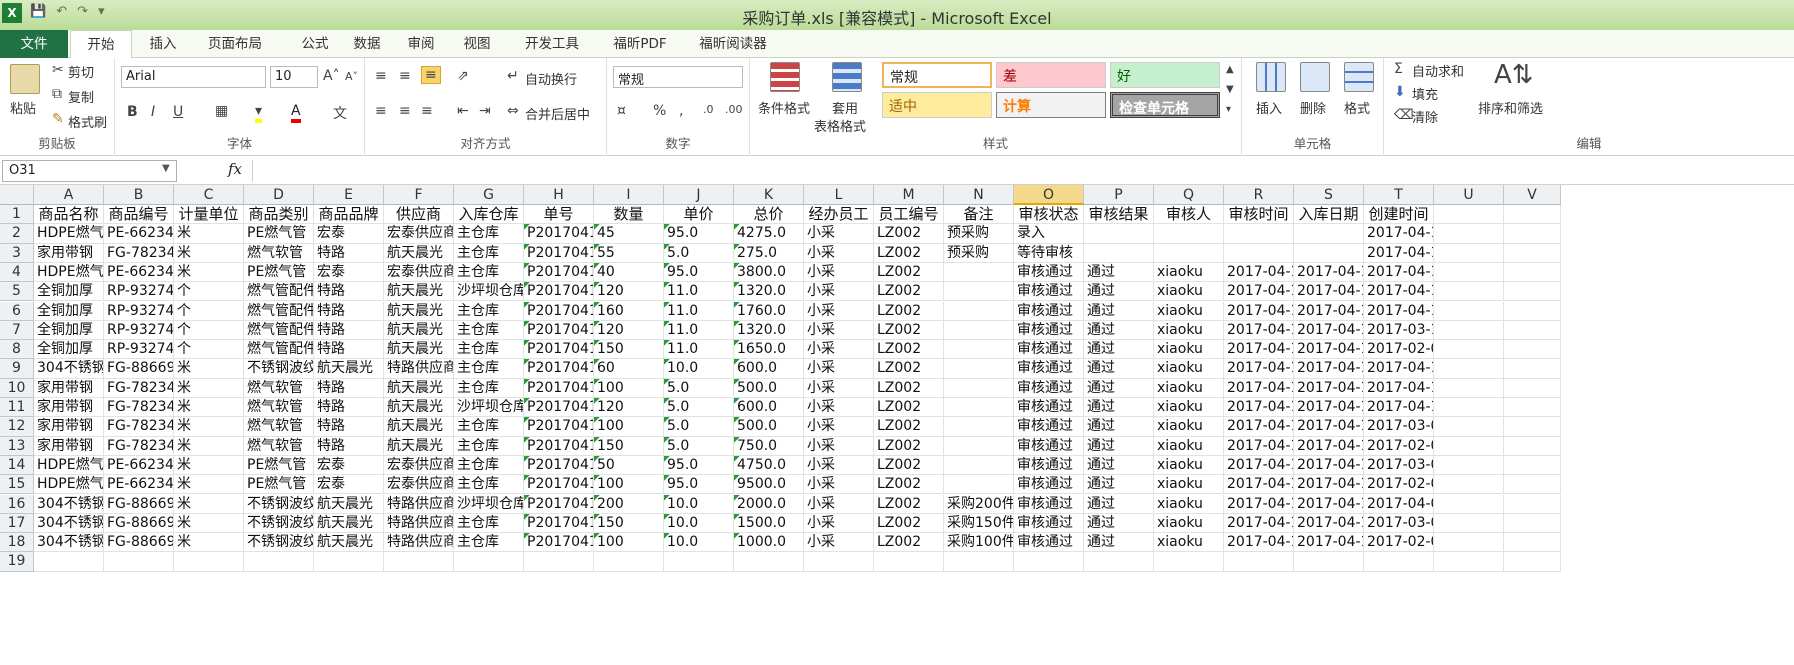  I want to click on table-cell: xiaoku, so click(1189, 485).